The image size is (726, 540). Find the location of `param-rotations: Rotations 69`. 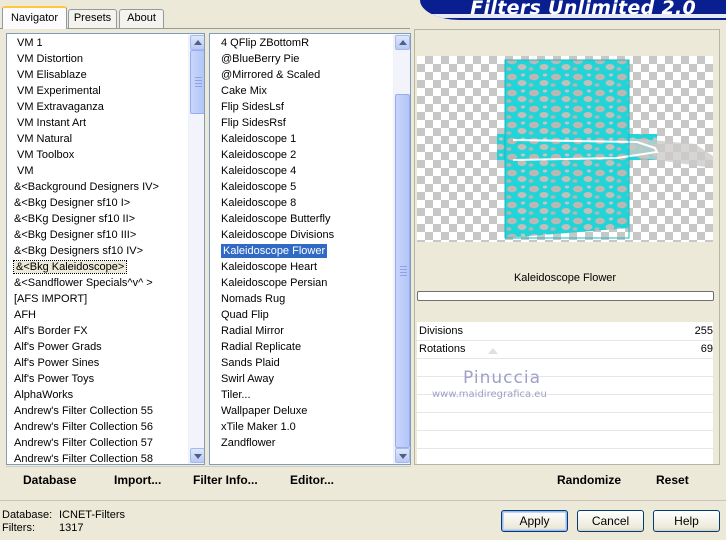

param-rotations: Rotations 69 is located at coordinates (565, 350).